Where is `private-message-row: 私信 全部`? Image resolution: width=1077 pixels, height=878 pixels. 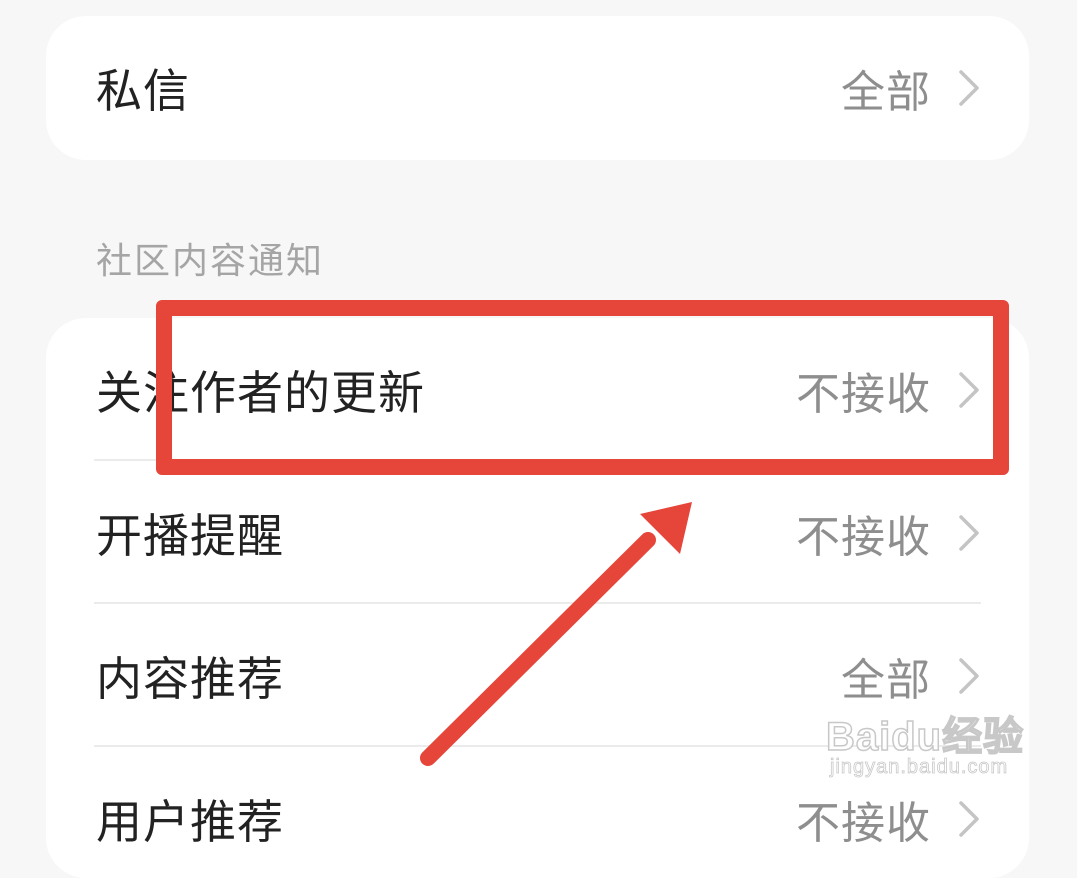
private-message-row: 私信 全部 is located at coordinates (537, 87).